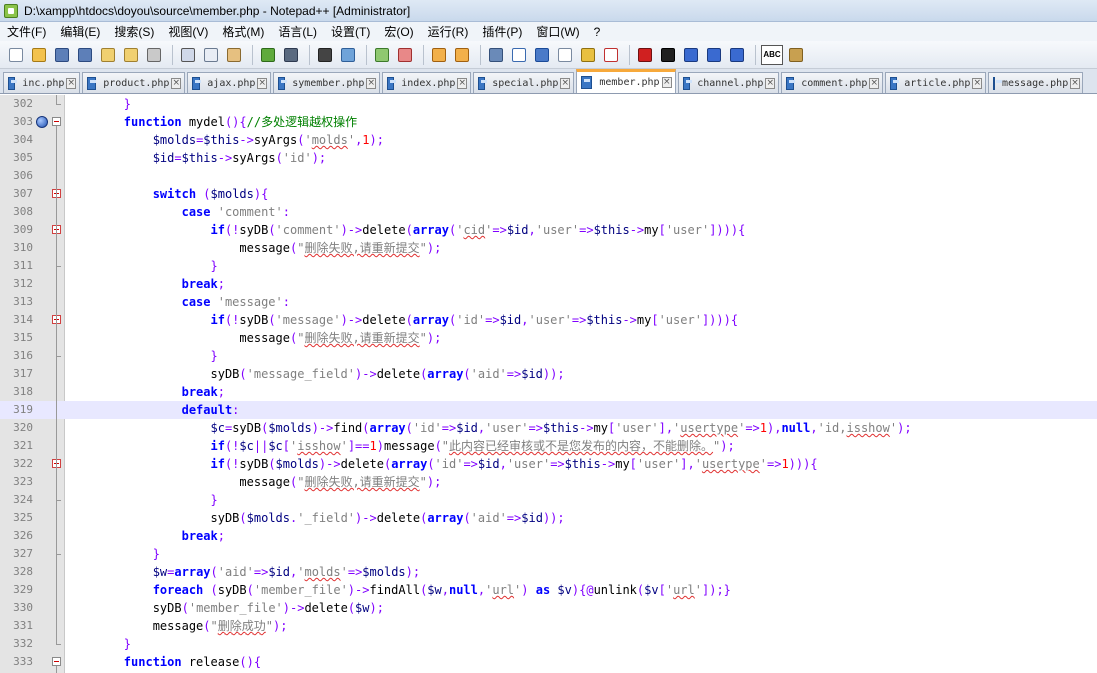  I want to click on document-map-button, so click(588, 55).